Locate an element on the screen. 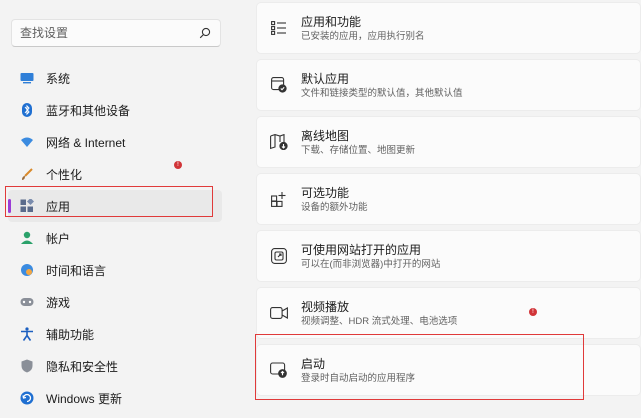 This screenshot has height=418, width=641. sidebar-item-accessibility: 辅助功能 is located at coordinates (115, 334).